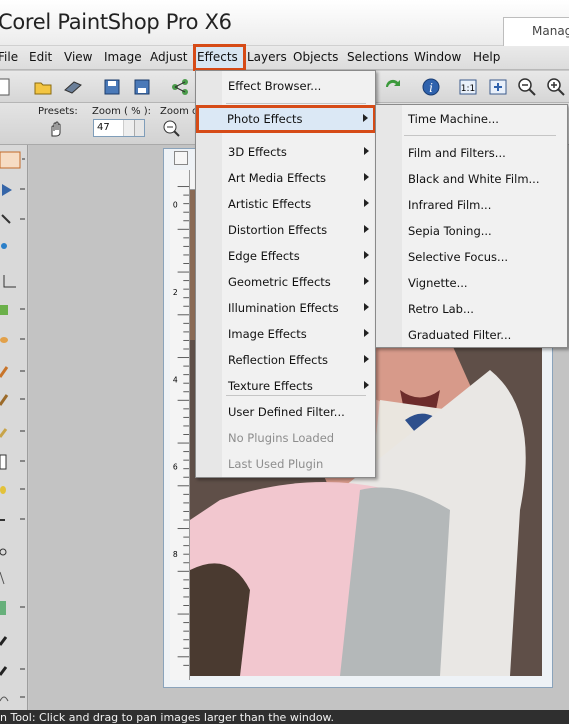 This screenshot has height=724, width=569. Describe the element at coordinates (13, 340) in the screenshot. I see `redeye-tool-icon` at that location.